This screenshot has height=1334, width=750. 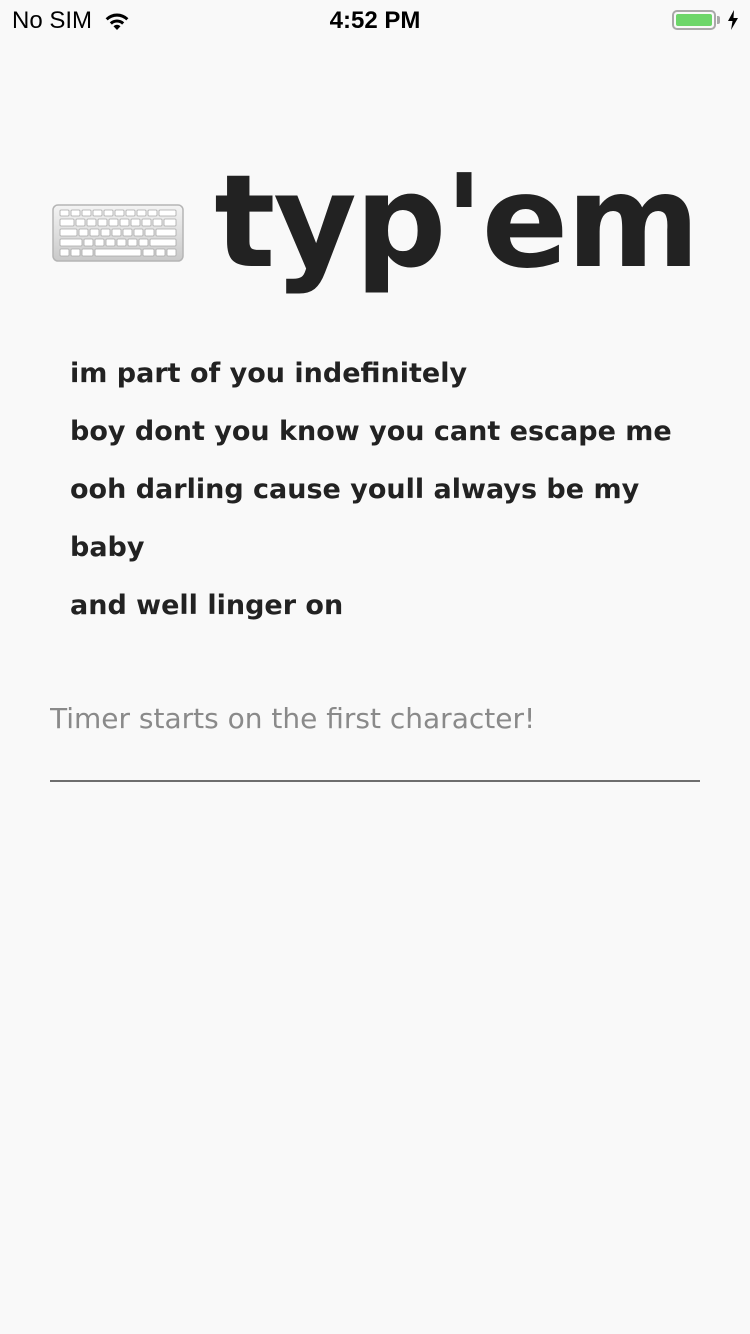 I want to click on status-bar: No SIM 4:52 PM, so click(x=375, y=20).